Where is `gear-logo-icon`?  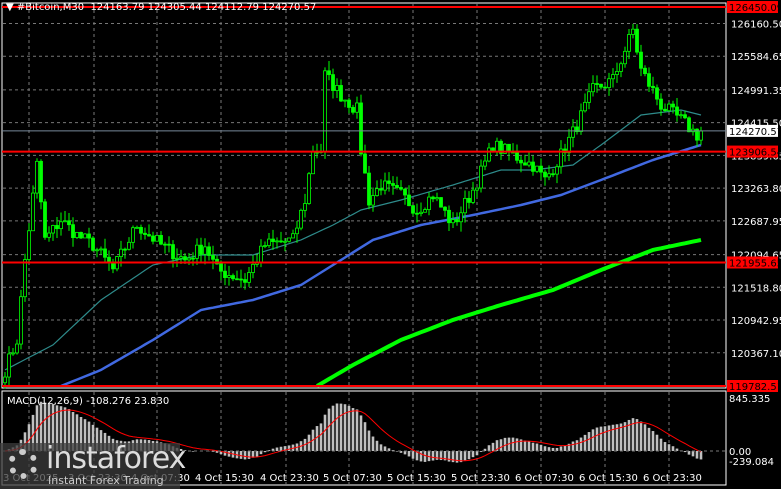 gear-logo-icon is located at coordinates (23, 464).